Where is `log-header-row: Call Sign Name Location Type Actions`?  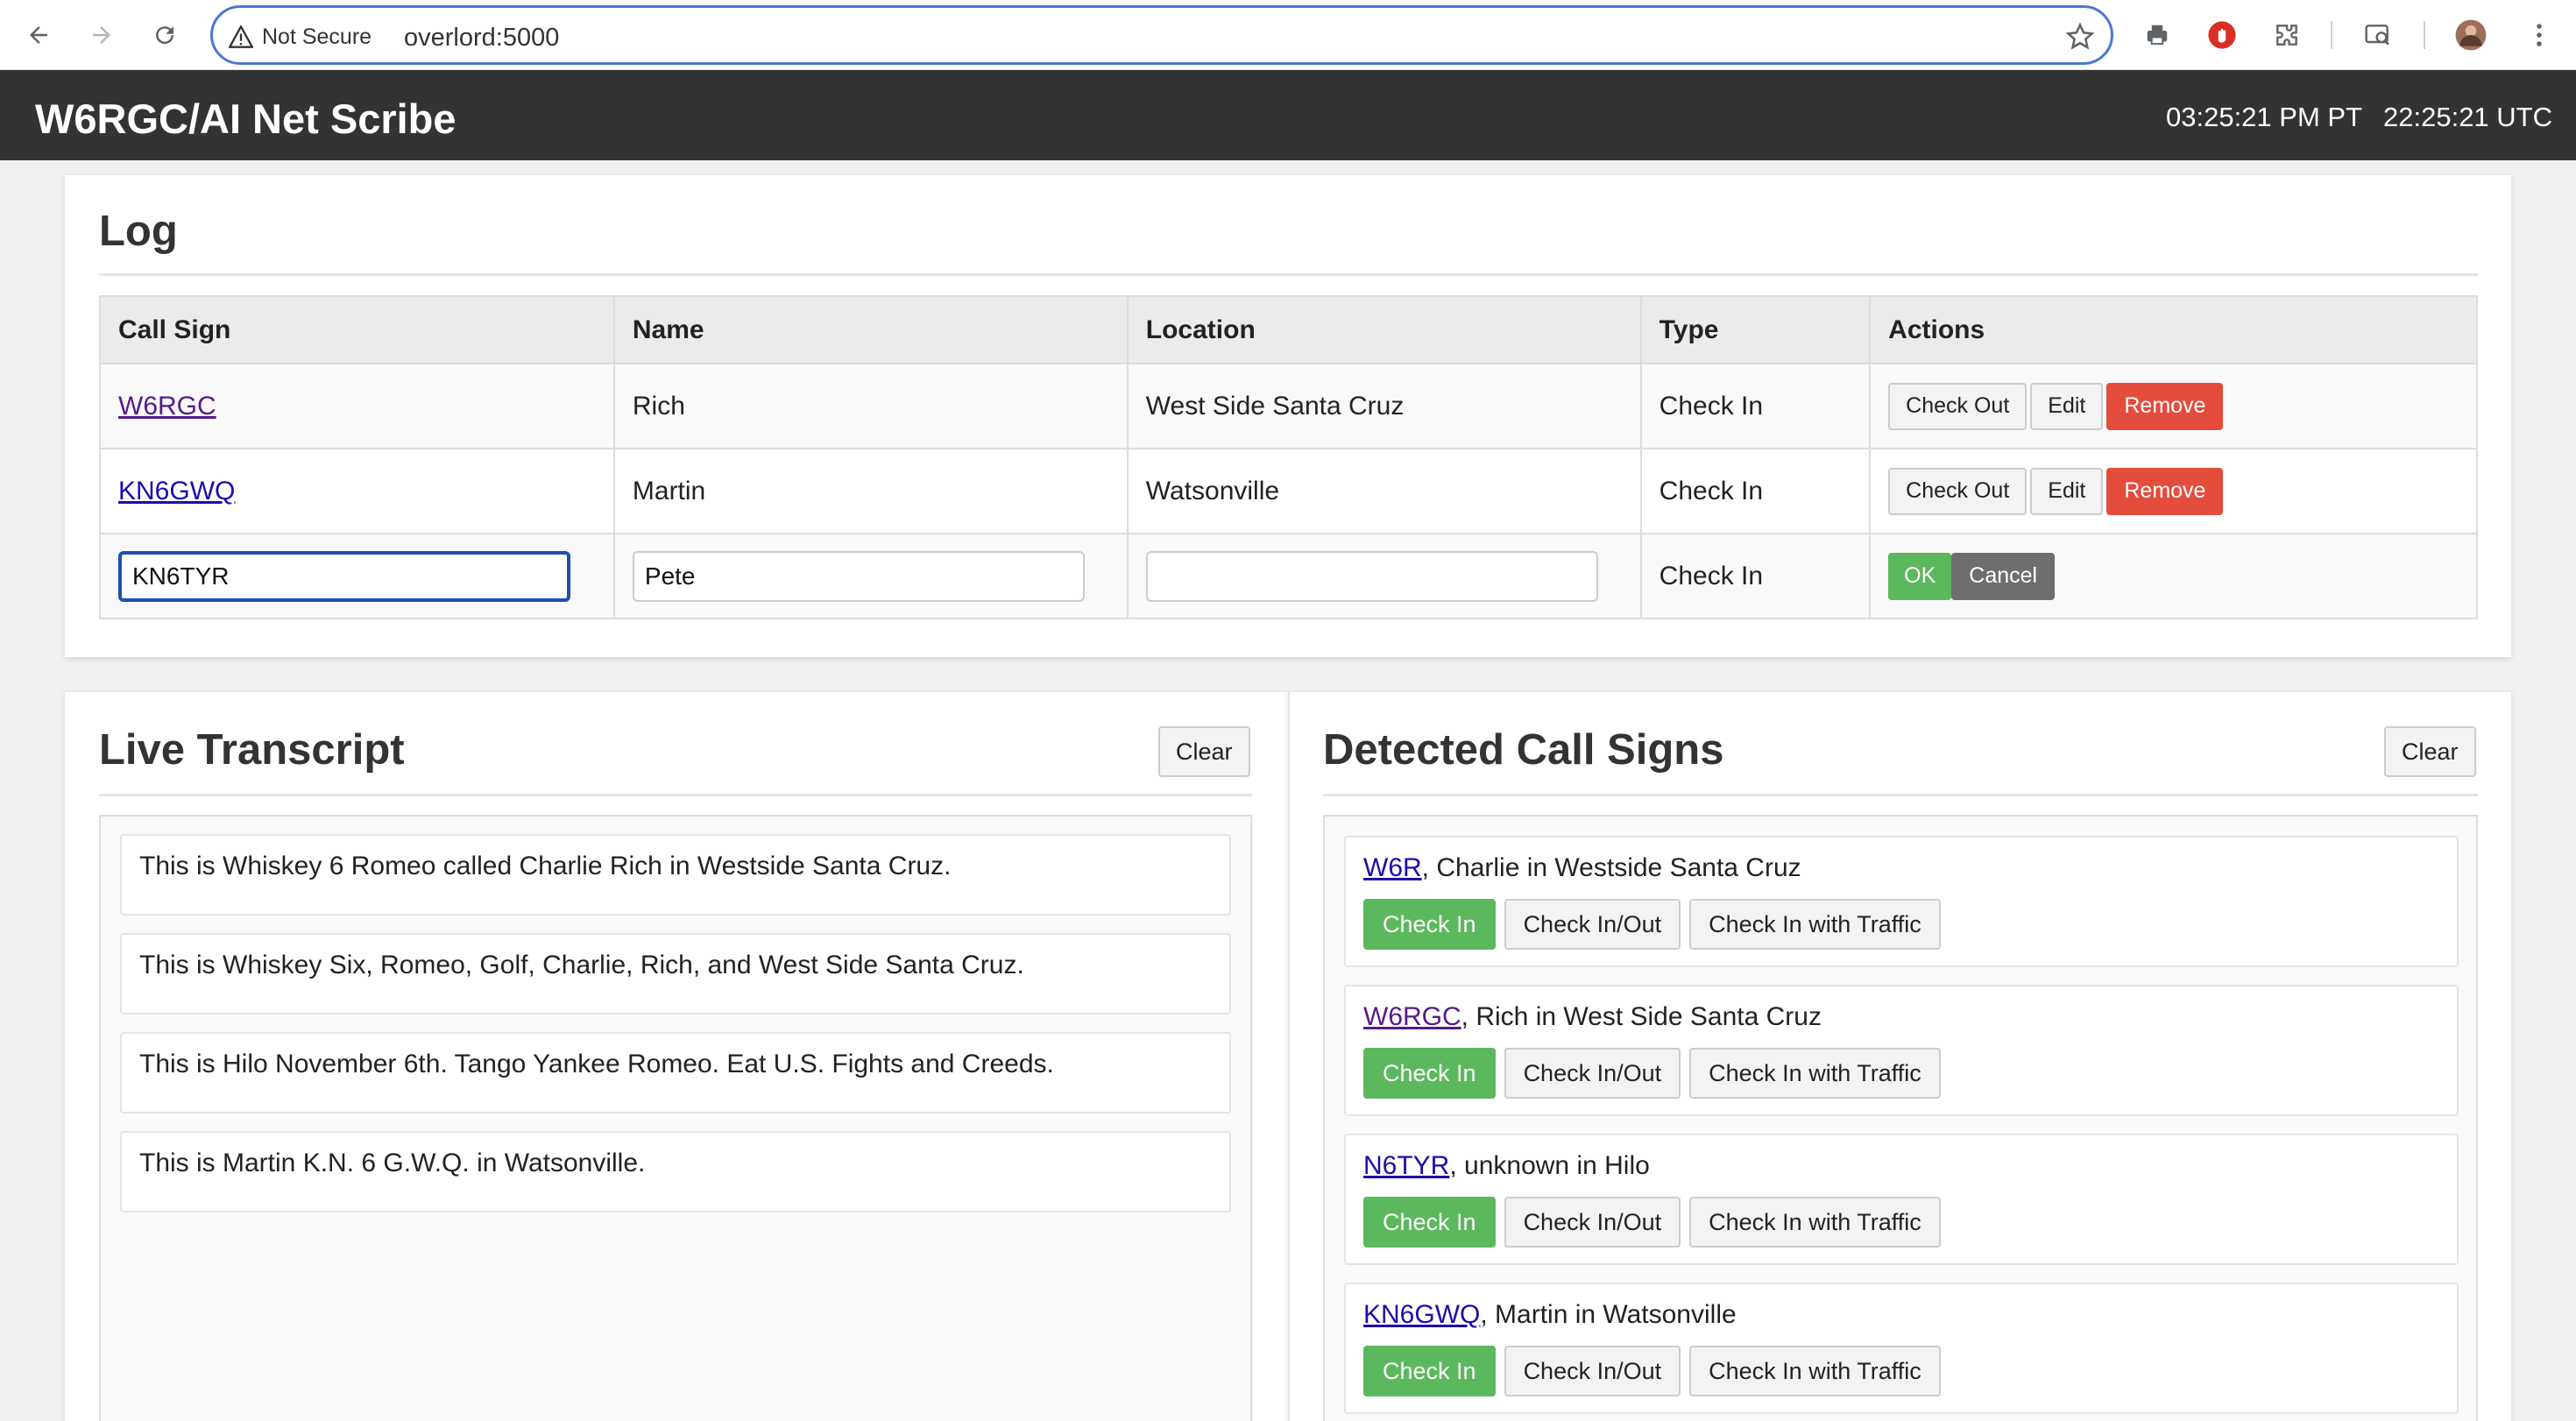 log-header-row: Call Sign Name Location Type Actions is located at coordinates (1288, 329).